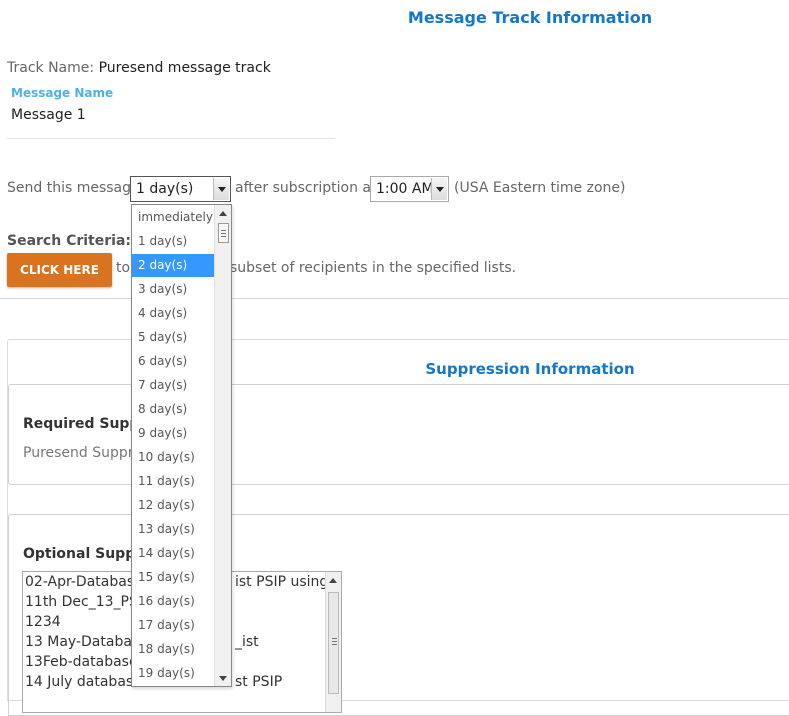  I want to click on required-suppression-value: Puresend Suppre, so click(82, 453).